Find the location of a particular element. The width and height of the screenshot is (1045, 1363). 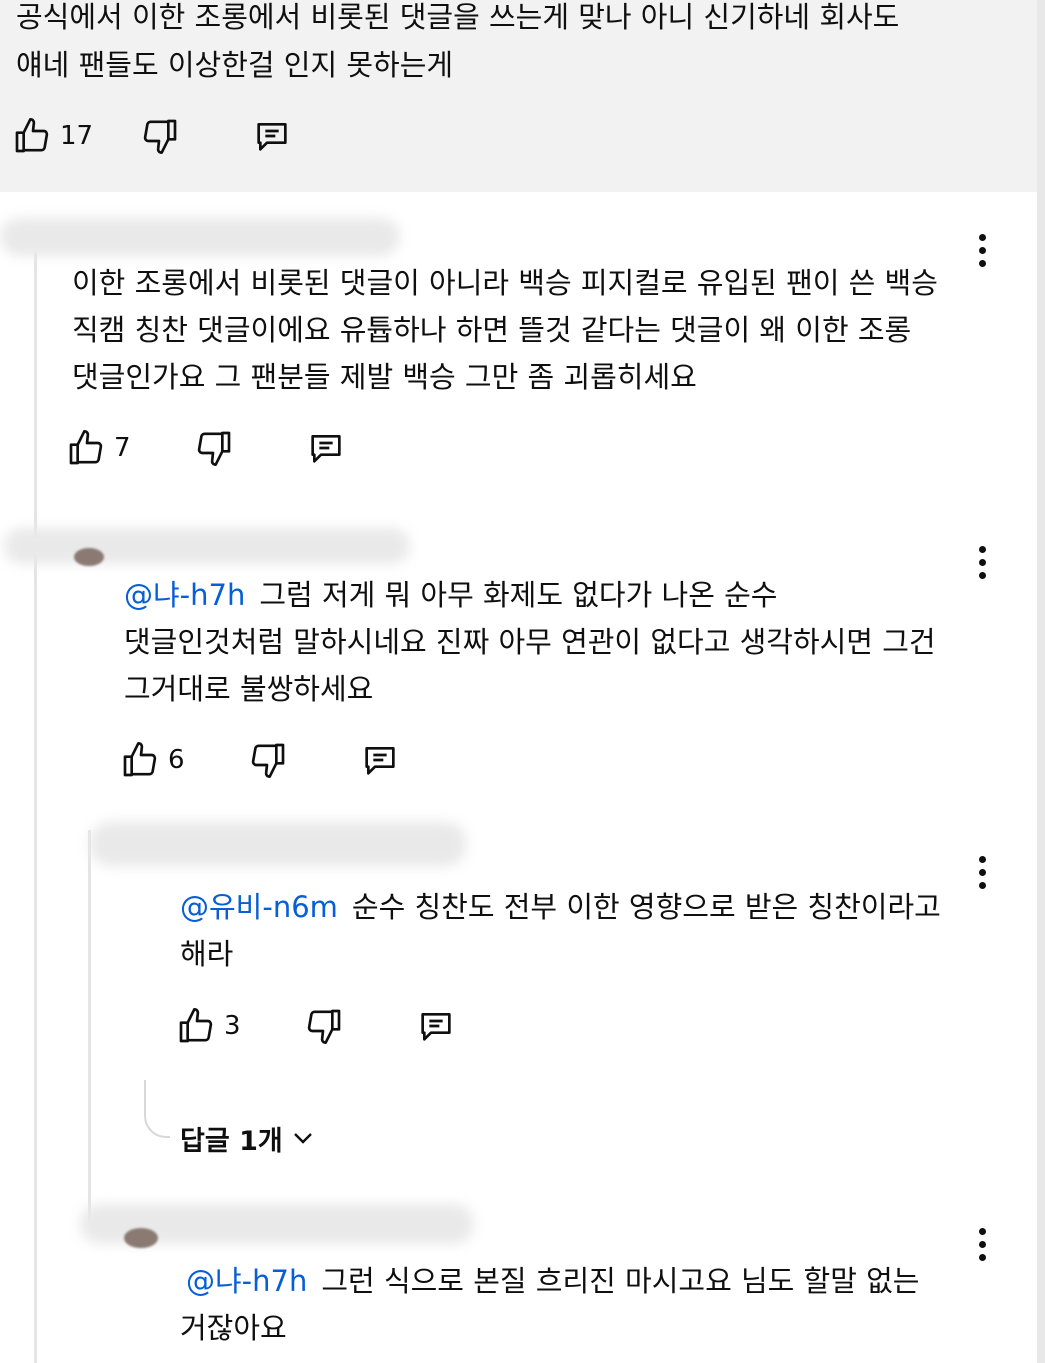

comment-text-line: @냐-h7h 그럼 저게 뭐 아무 화제도 없다가 나온 순수 is located at coordinates (451, 595).